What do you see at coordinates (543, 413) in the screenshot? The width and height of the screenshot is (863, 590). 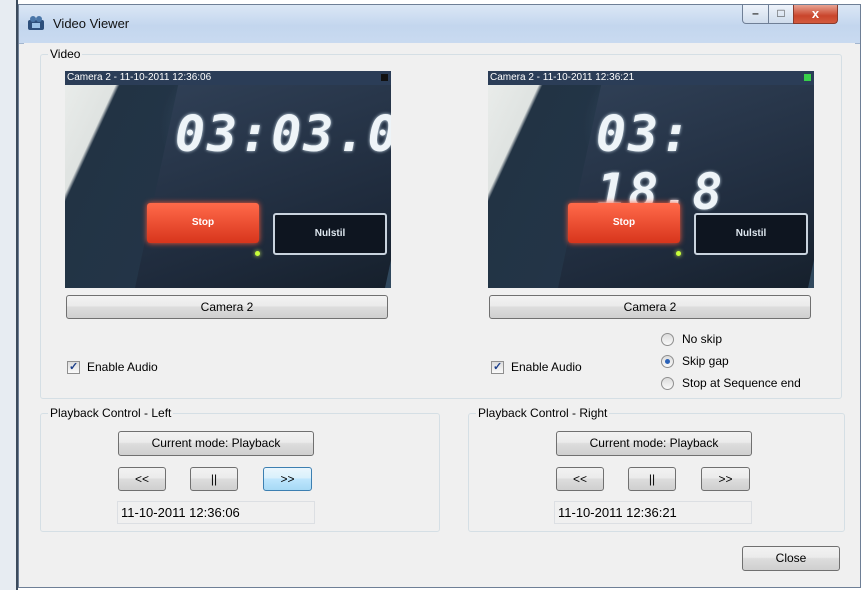 I see `playback-control-right-label: Playback Control - Right` at bounding box center [543, 413].